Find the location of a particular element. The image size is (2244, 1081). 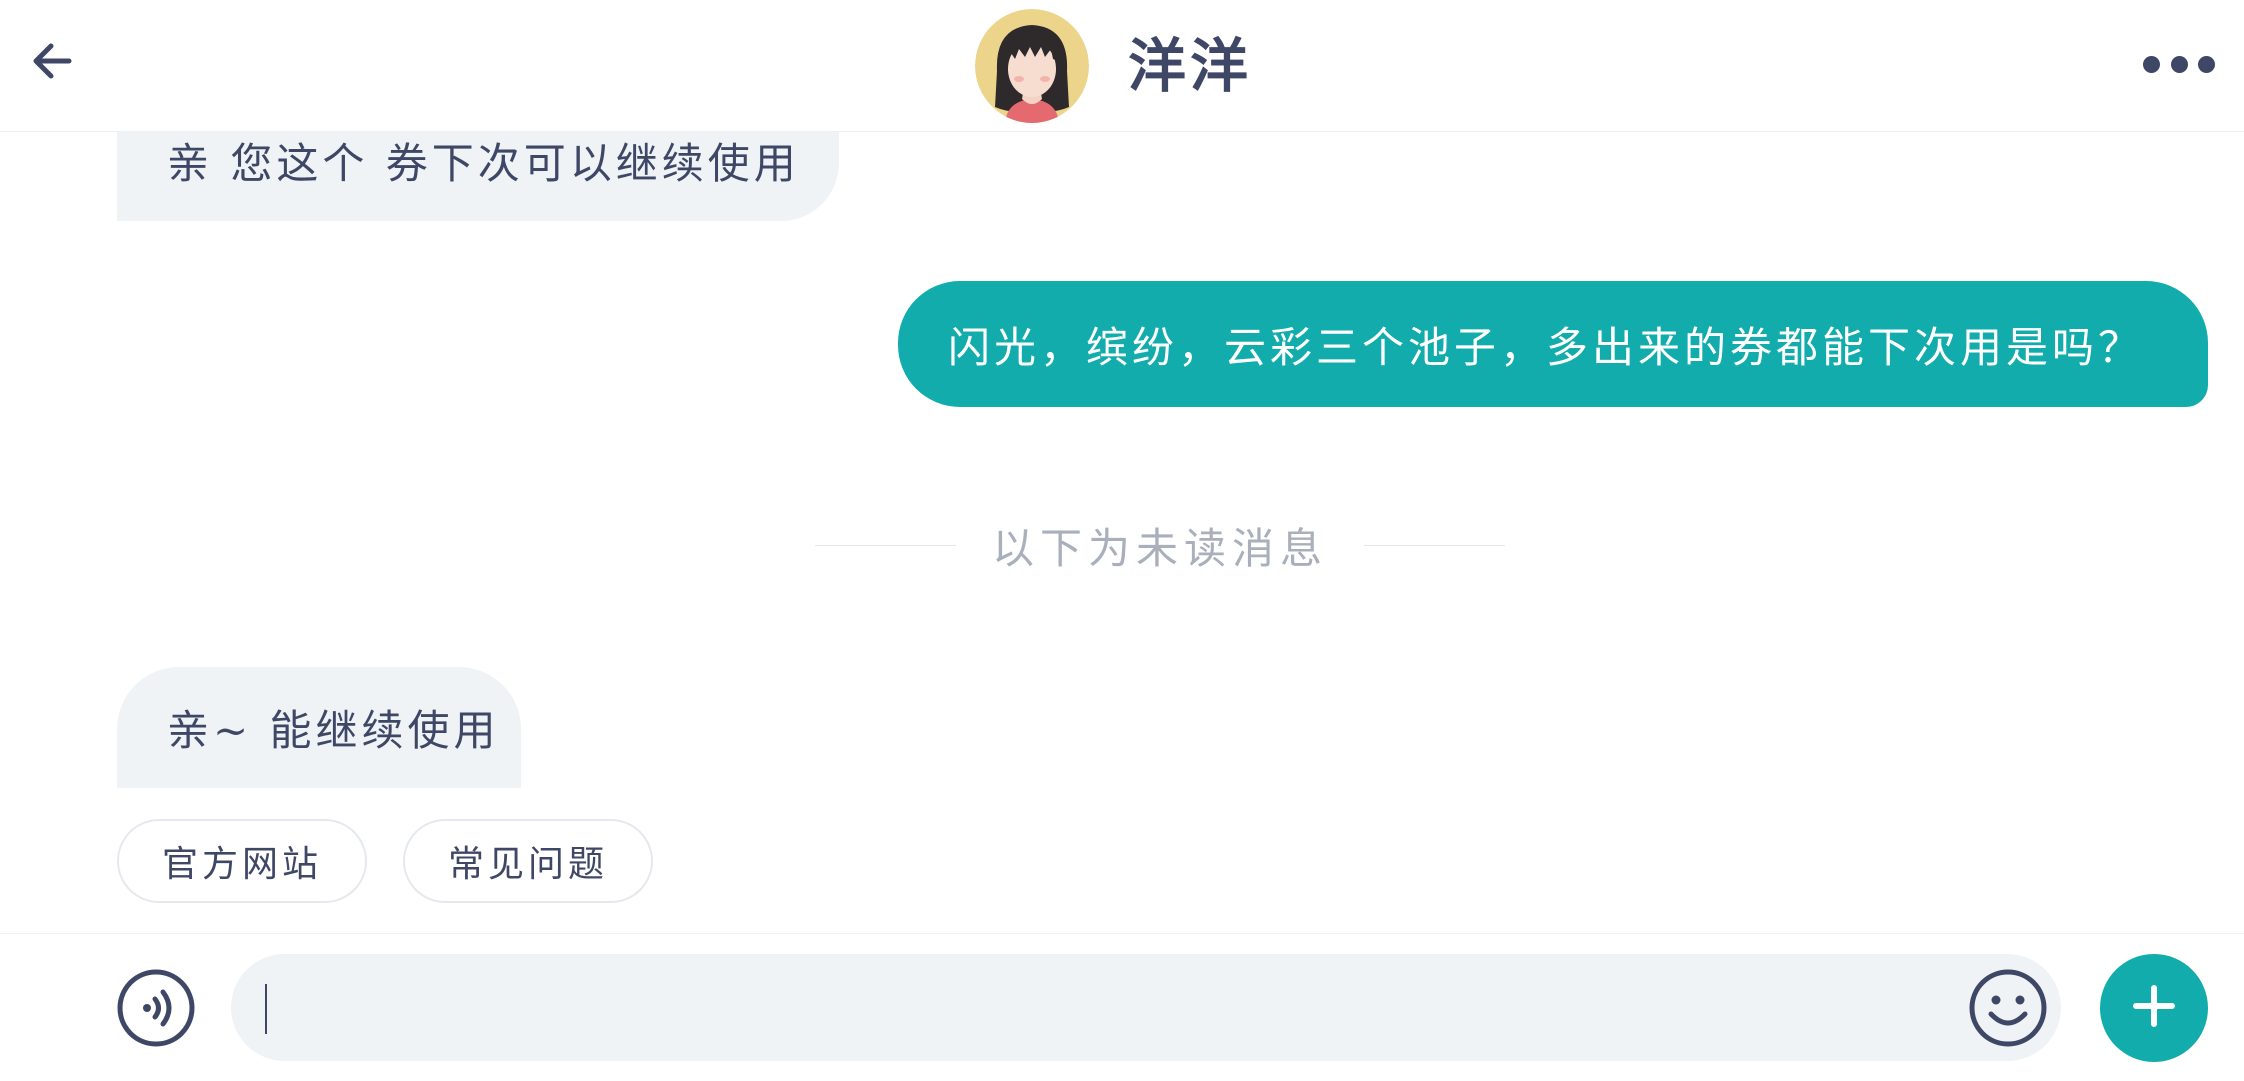

avatar is located at coordinates (1032, 66).